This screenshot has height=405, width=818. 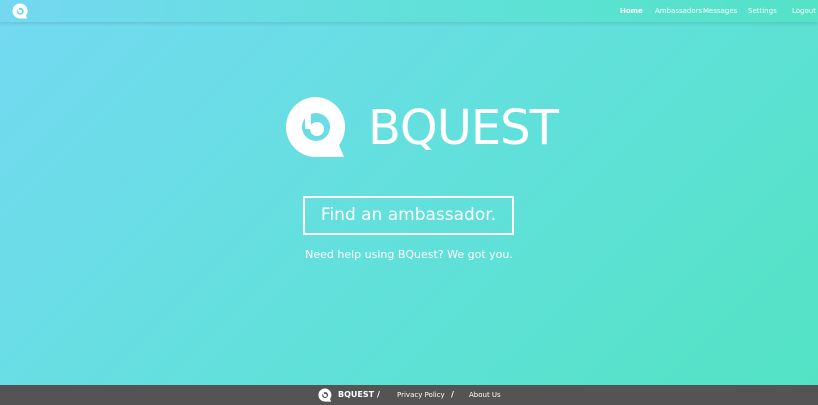 What do you see at coordinates (762, 11) in the screenshot?
I see `nav-settings-link: Settings` at bounding box center [762, 11].